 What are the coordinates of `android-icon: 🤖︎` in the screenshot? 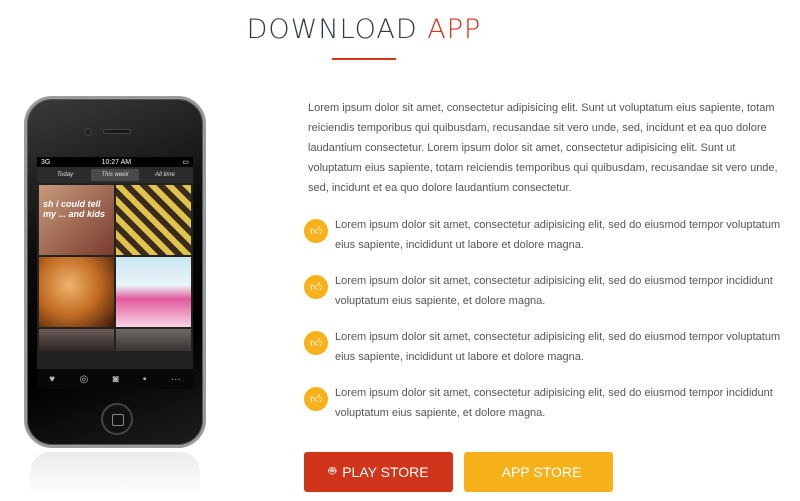 It's located at (332, 470).